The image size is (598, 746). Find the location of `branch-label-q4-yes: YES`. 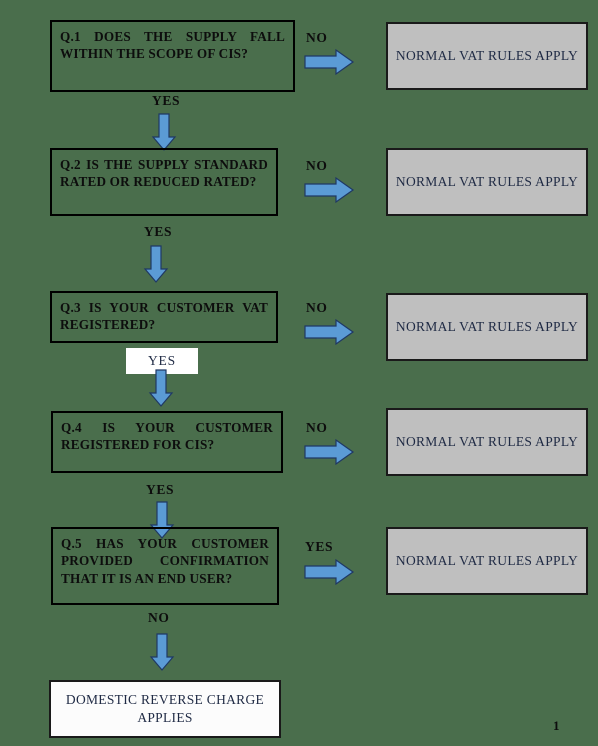

branch-label-q4-yes: YES is located at coordinates (160, 489).